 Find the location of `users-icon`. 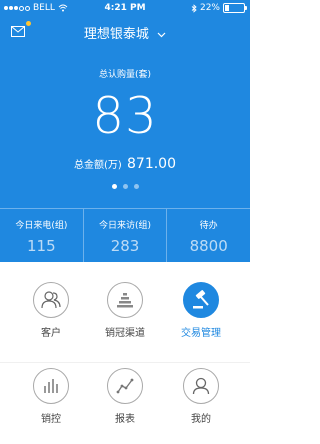

users-icon is located at coordinates (51, 300).